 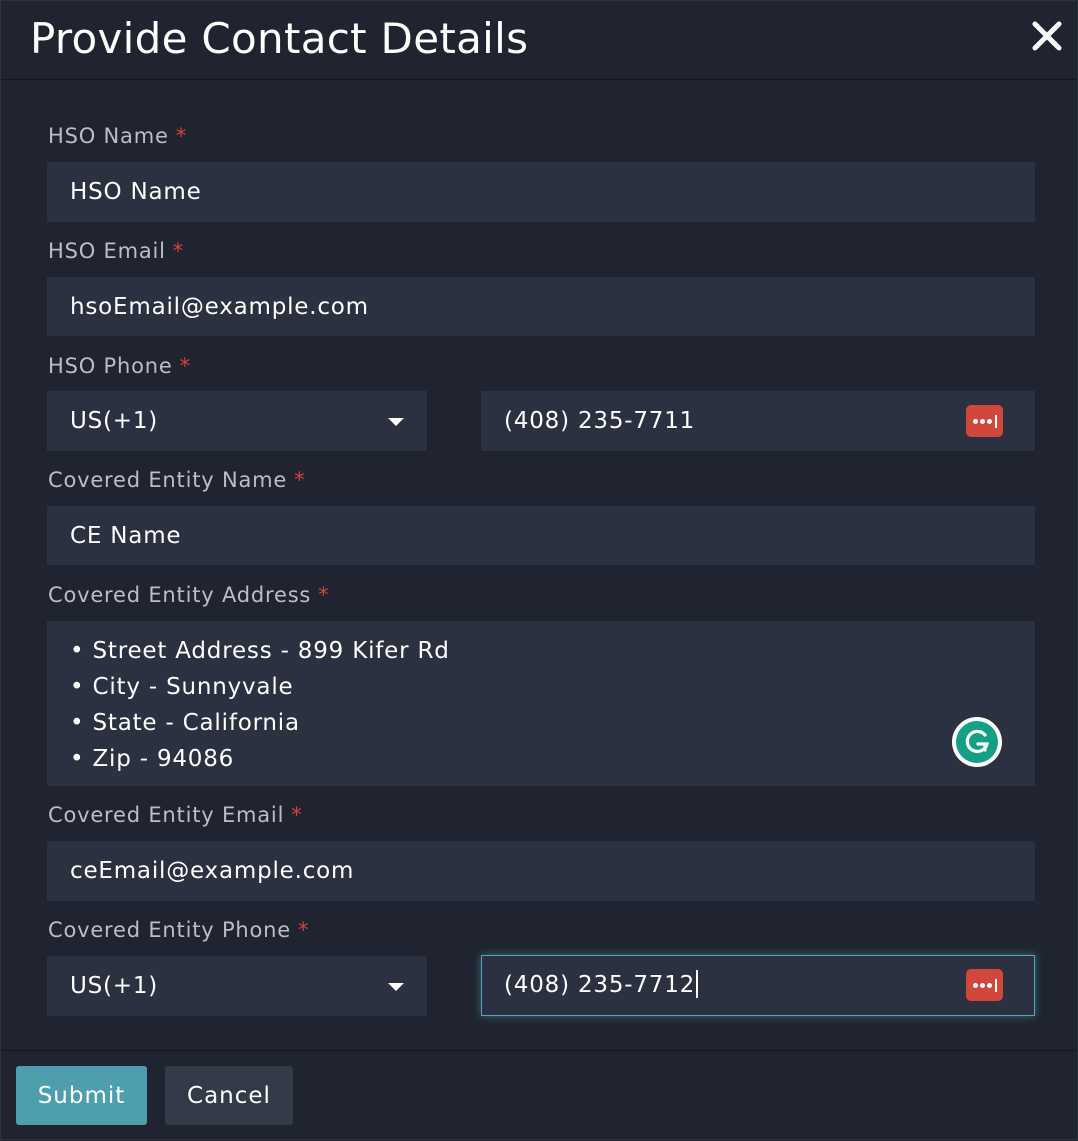 I want to click on hso-phone-country-value: US(+1), so click(x=114, y=421).